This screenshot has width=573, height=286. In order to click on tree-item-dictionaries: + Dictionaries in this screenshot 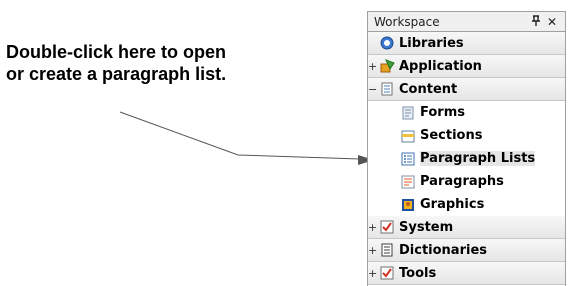, I will do `click(466, 250)`.